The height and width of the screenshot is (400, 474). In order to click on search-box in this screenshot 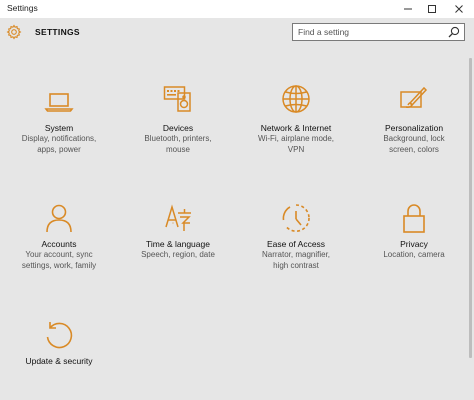, I will do `click(378, 32)`.